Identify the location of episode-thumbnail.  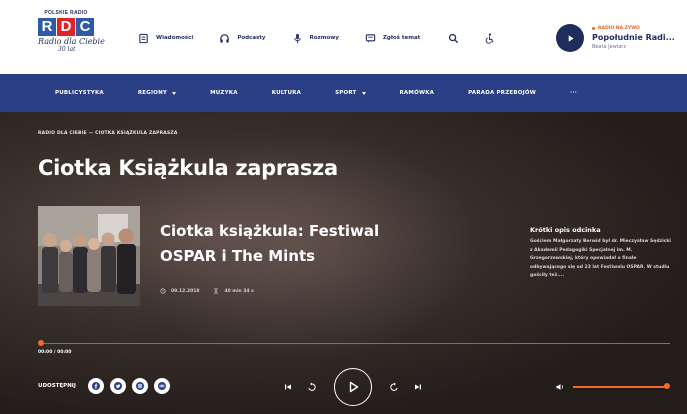
(89, 256).